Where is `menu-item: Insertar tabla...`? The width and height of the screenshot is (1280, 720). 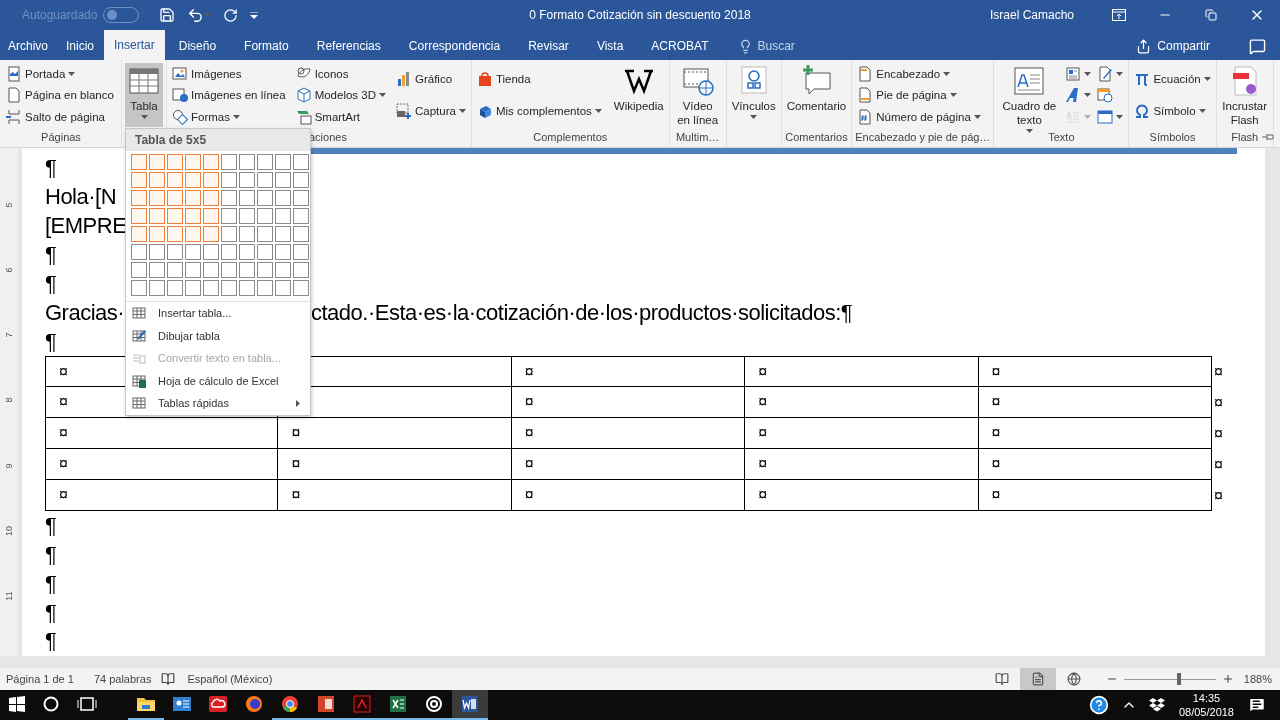
menu-item: Insertar tabla... is located at coordinates (218, 313).